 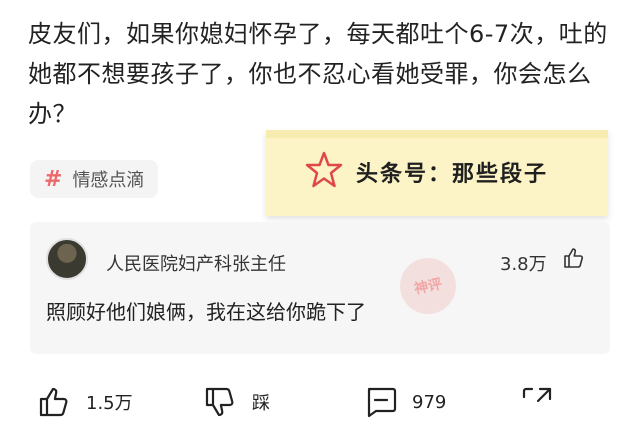 I want to click on source-sticky-note: 头条号：那些段子, so click(x=437, y=173).